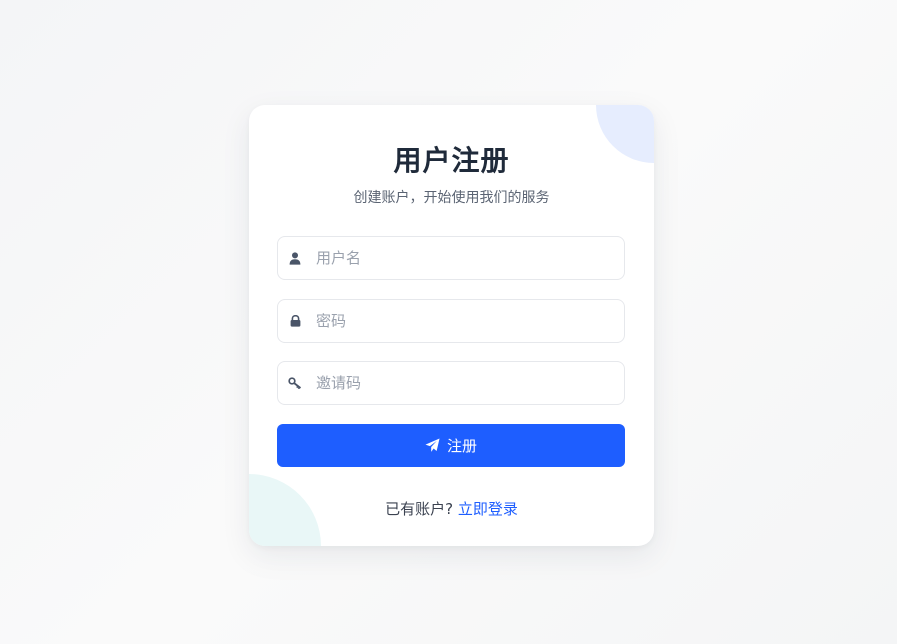 This screenshot has width=897, height=644. What do you see at coordinates (432, 445) in the screenshot?
I see `paper-plane-icon` at bounding box center [432, 445].